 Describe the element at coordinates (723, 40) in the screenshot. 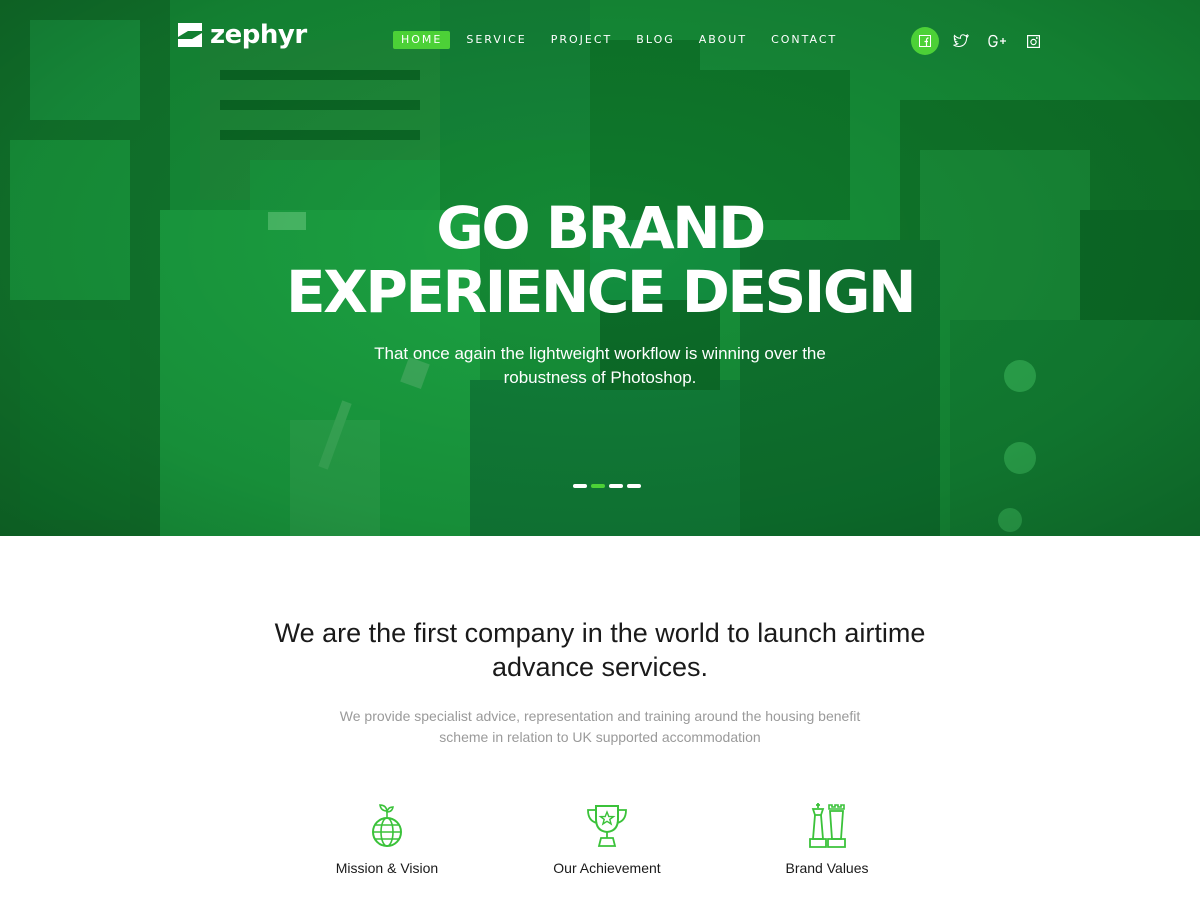

I see `nav-item-about: ABOUT` at that location.